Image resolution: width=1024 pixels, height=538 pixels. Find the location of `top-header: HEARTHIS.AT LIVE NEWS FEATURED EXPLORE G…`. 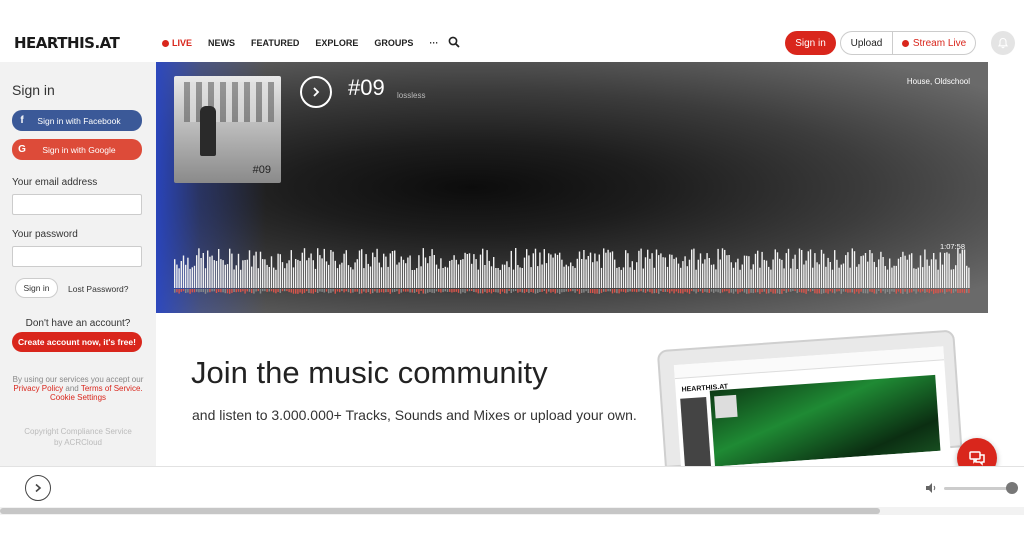

top-header: HEARTHIS.AT LIVE NEWS FEATURED EXPLORE G… is located at coordinates (512, 43).